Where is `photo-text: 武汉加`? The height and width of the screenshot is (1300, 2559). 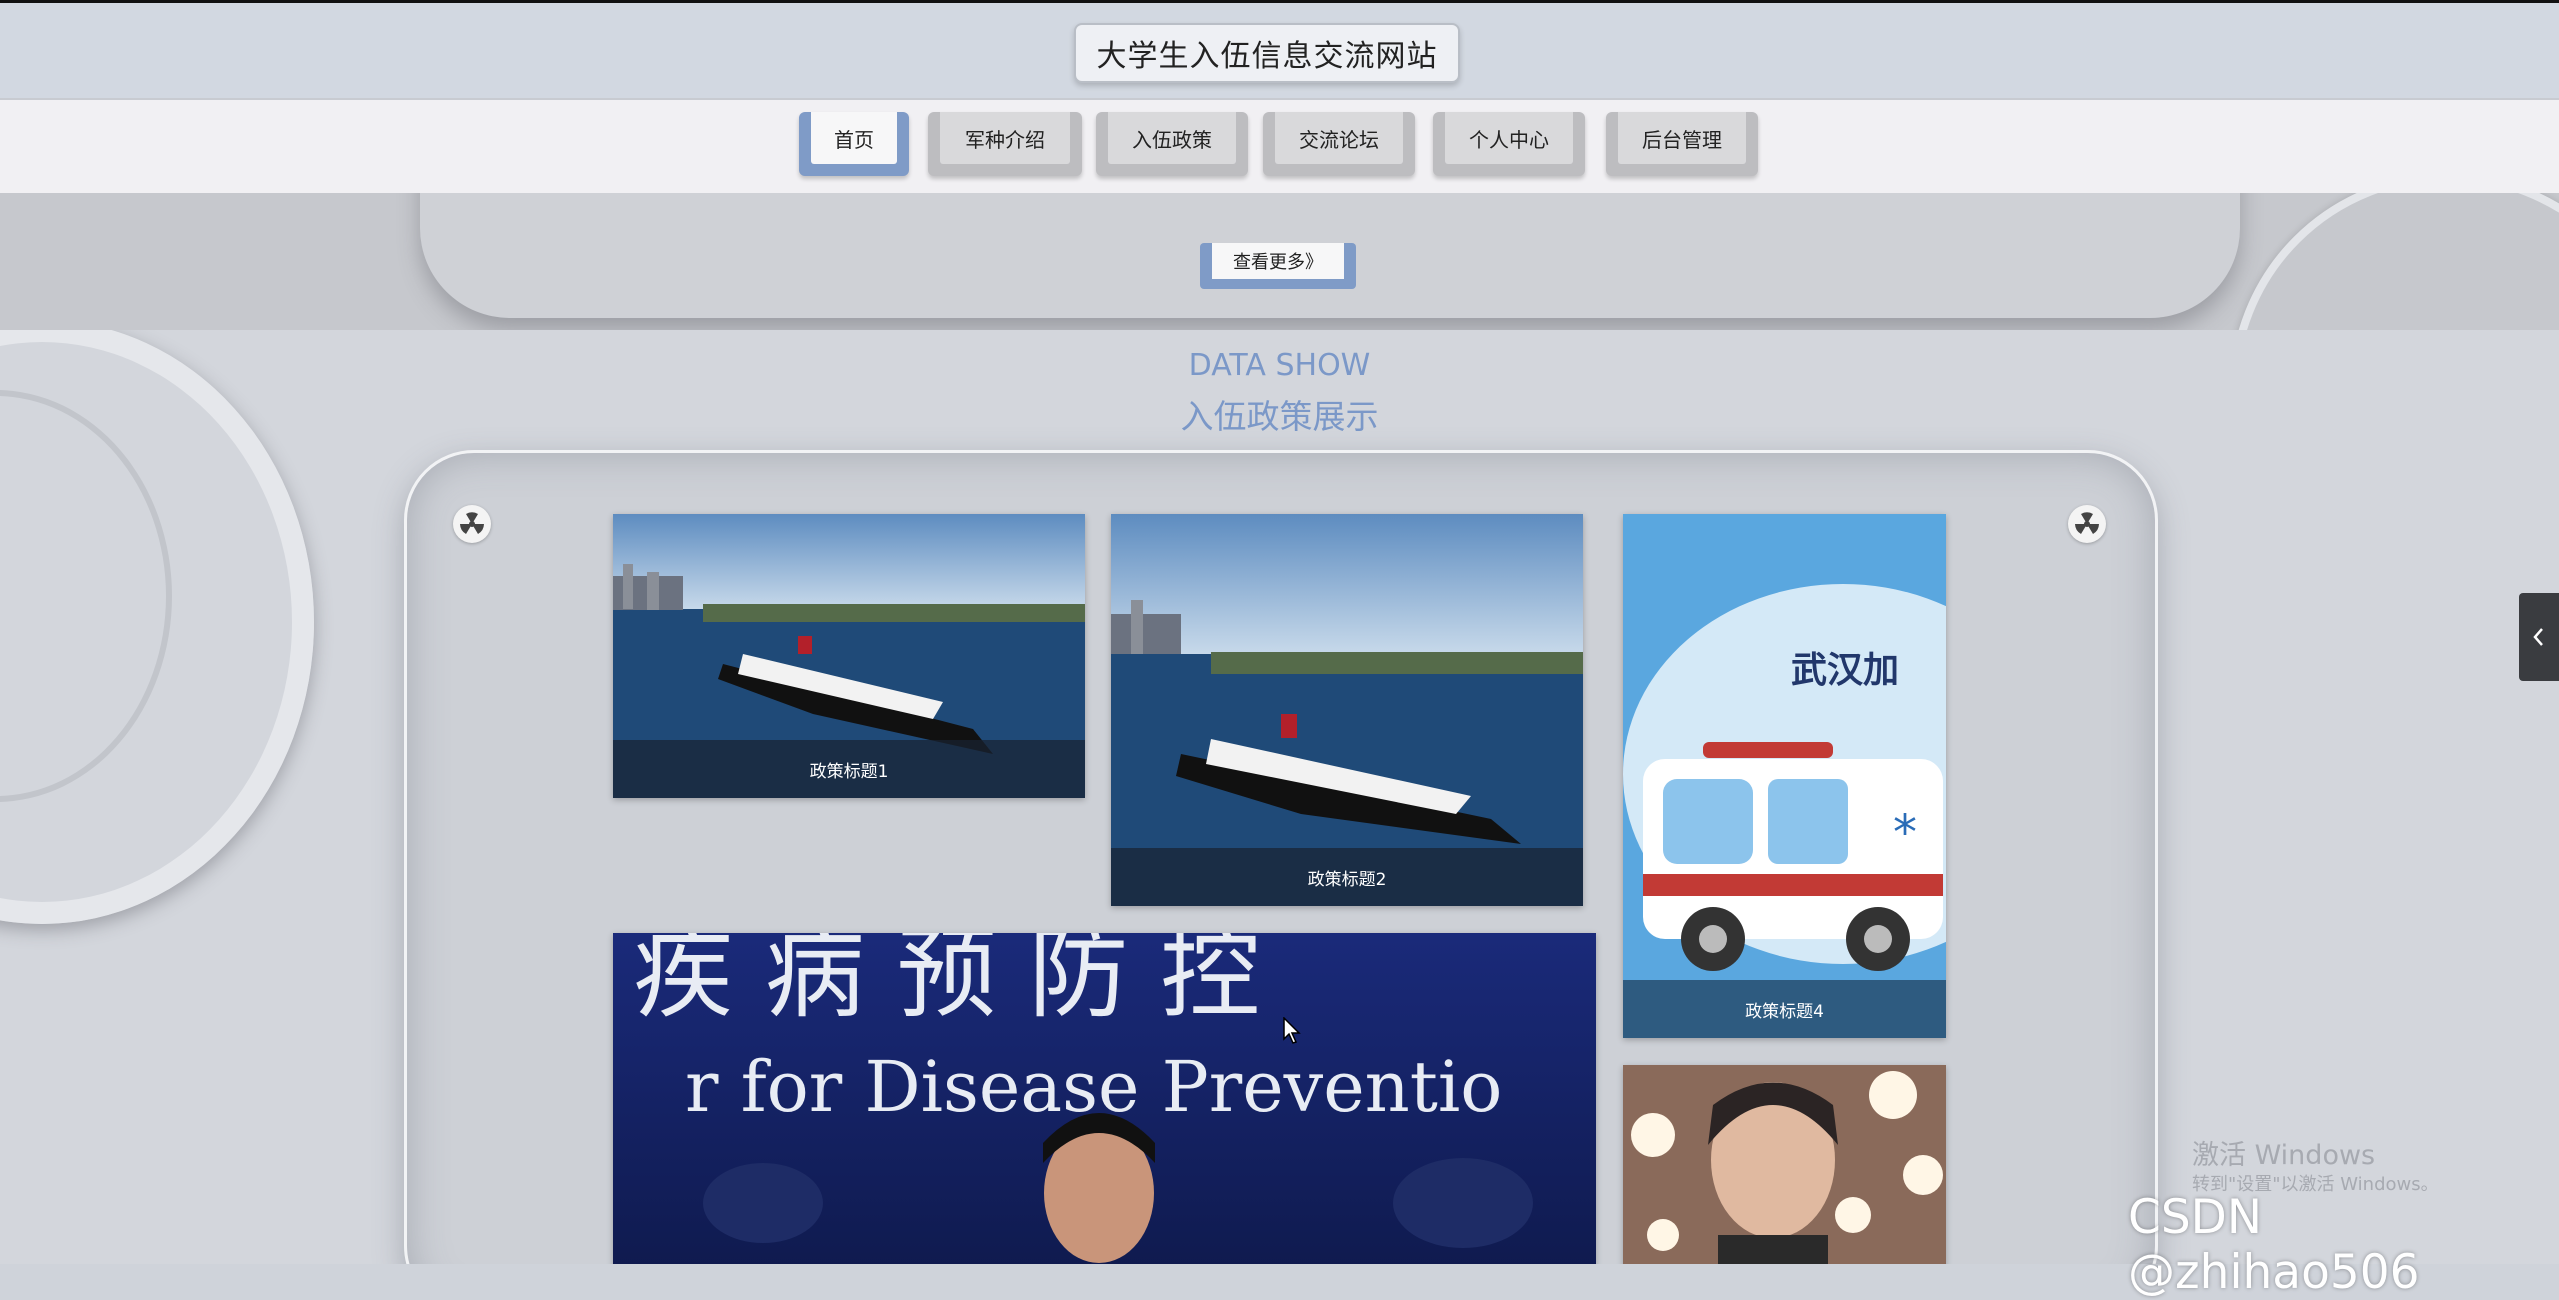
photo-text: 武汉加 is located at coordinates (1845, 670).